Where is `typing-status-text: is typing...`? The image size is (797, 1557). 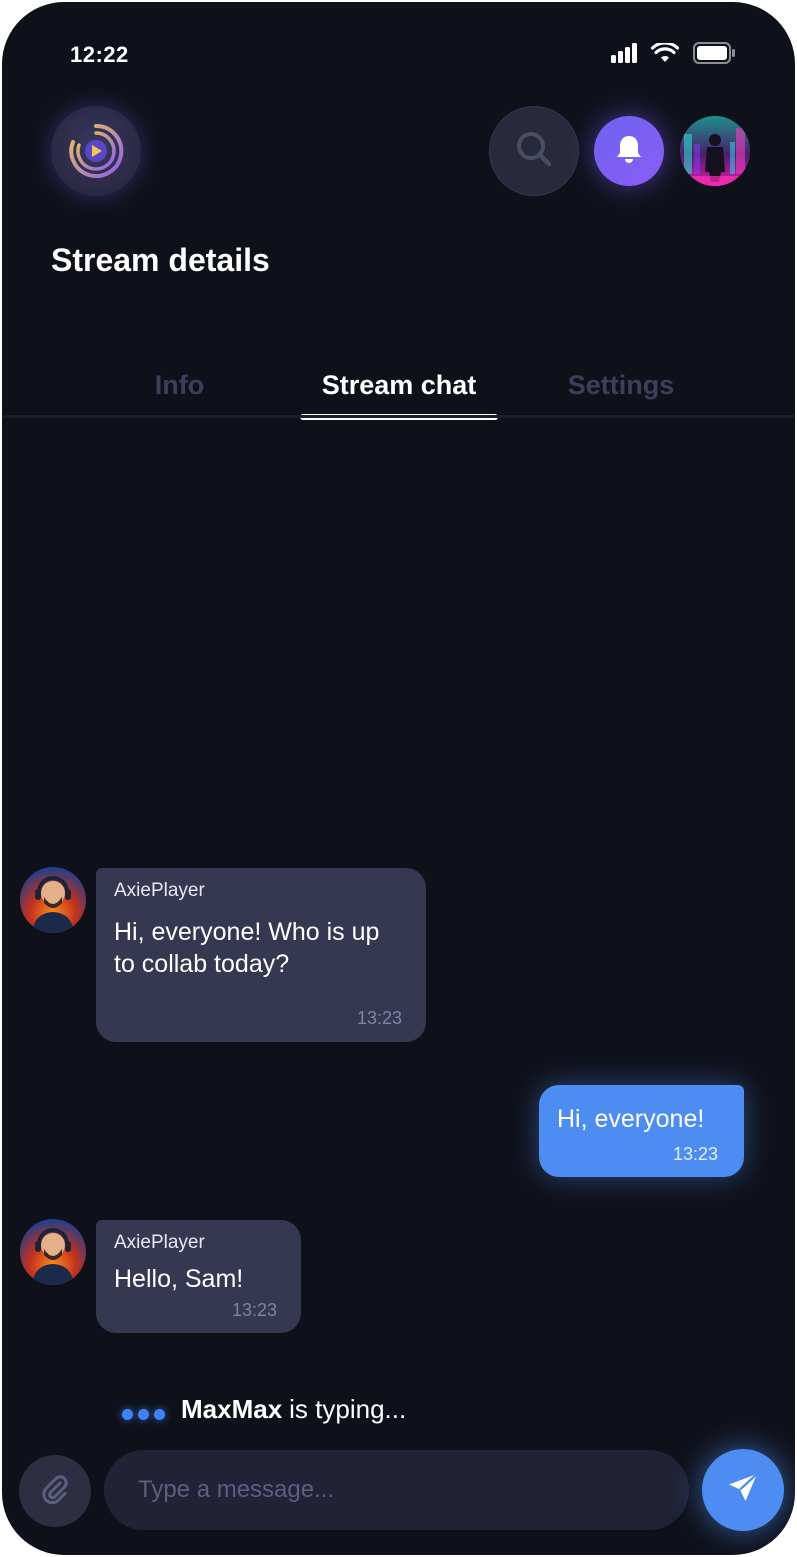 typing-status-text: is typing... is located at coordinates (348, 1409).